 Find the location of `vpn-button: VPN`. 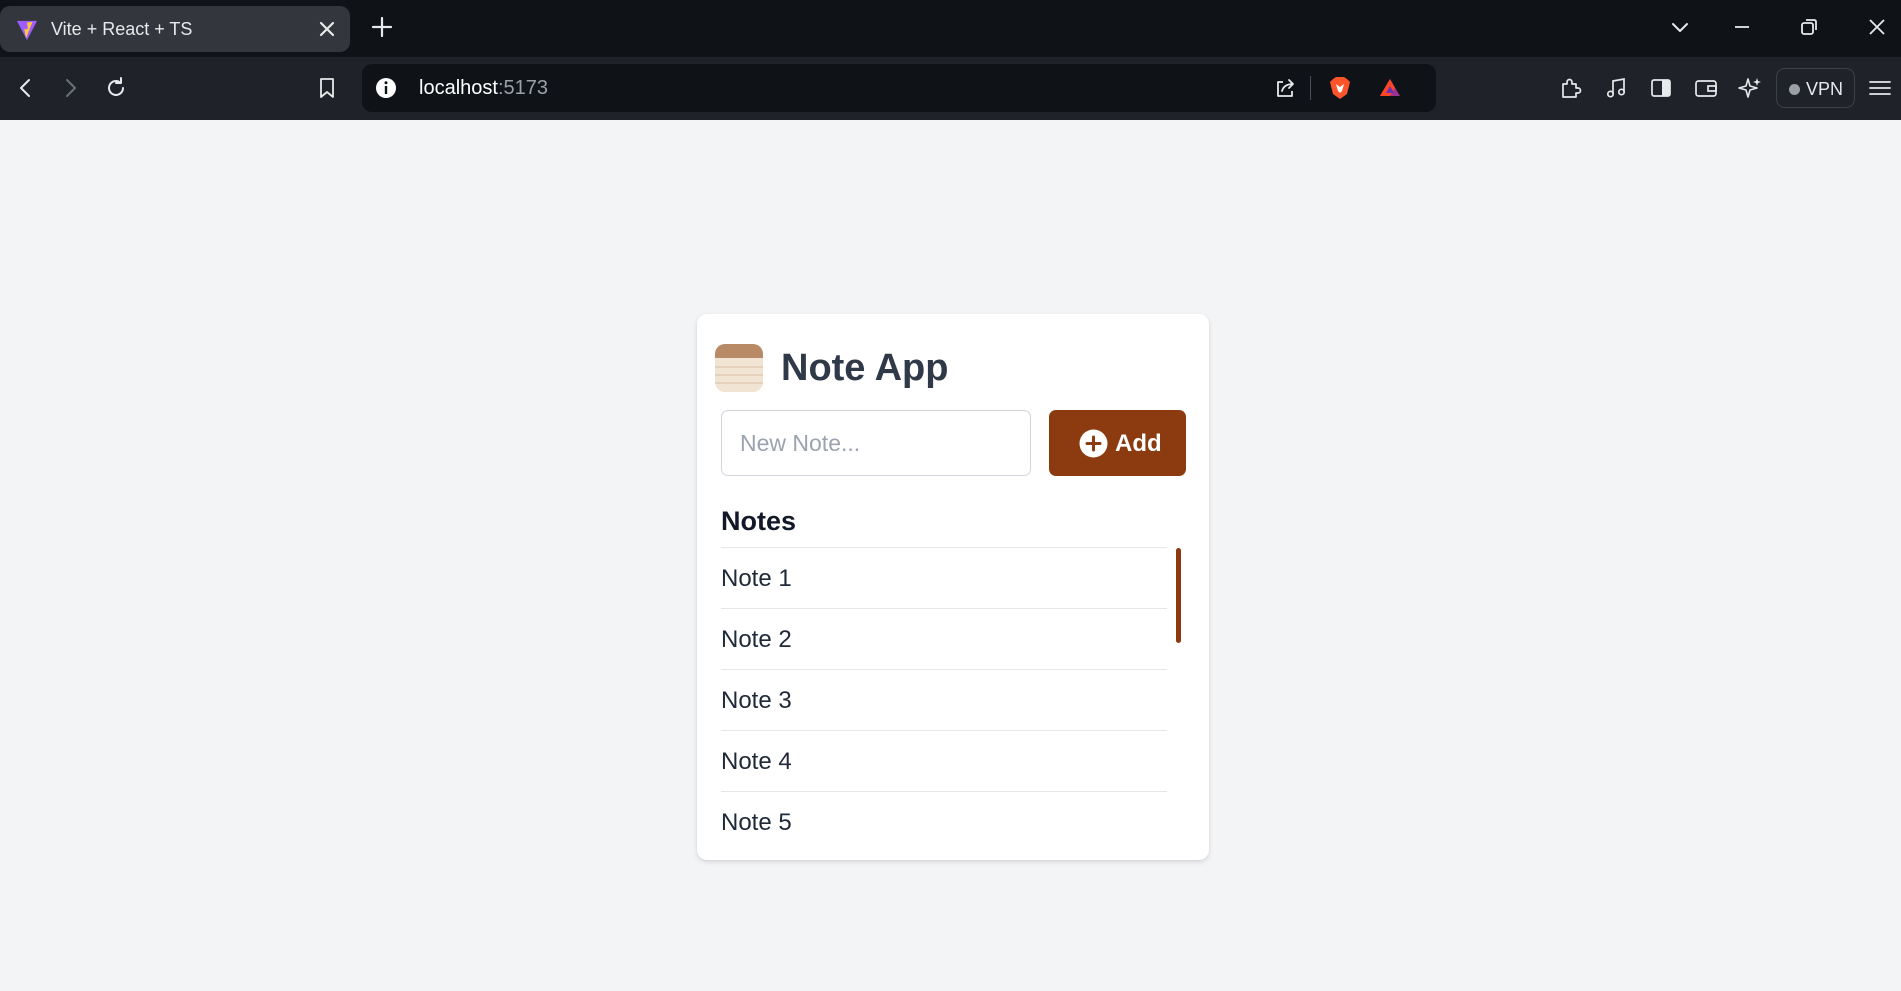

vpn-button: VPN is located at coordinates (1815, 88).